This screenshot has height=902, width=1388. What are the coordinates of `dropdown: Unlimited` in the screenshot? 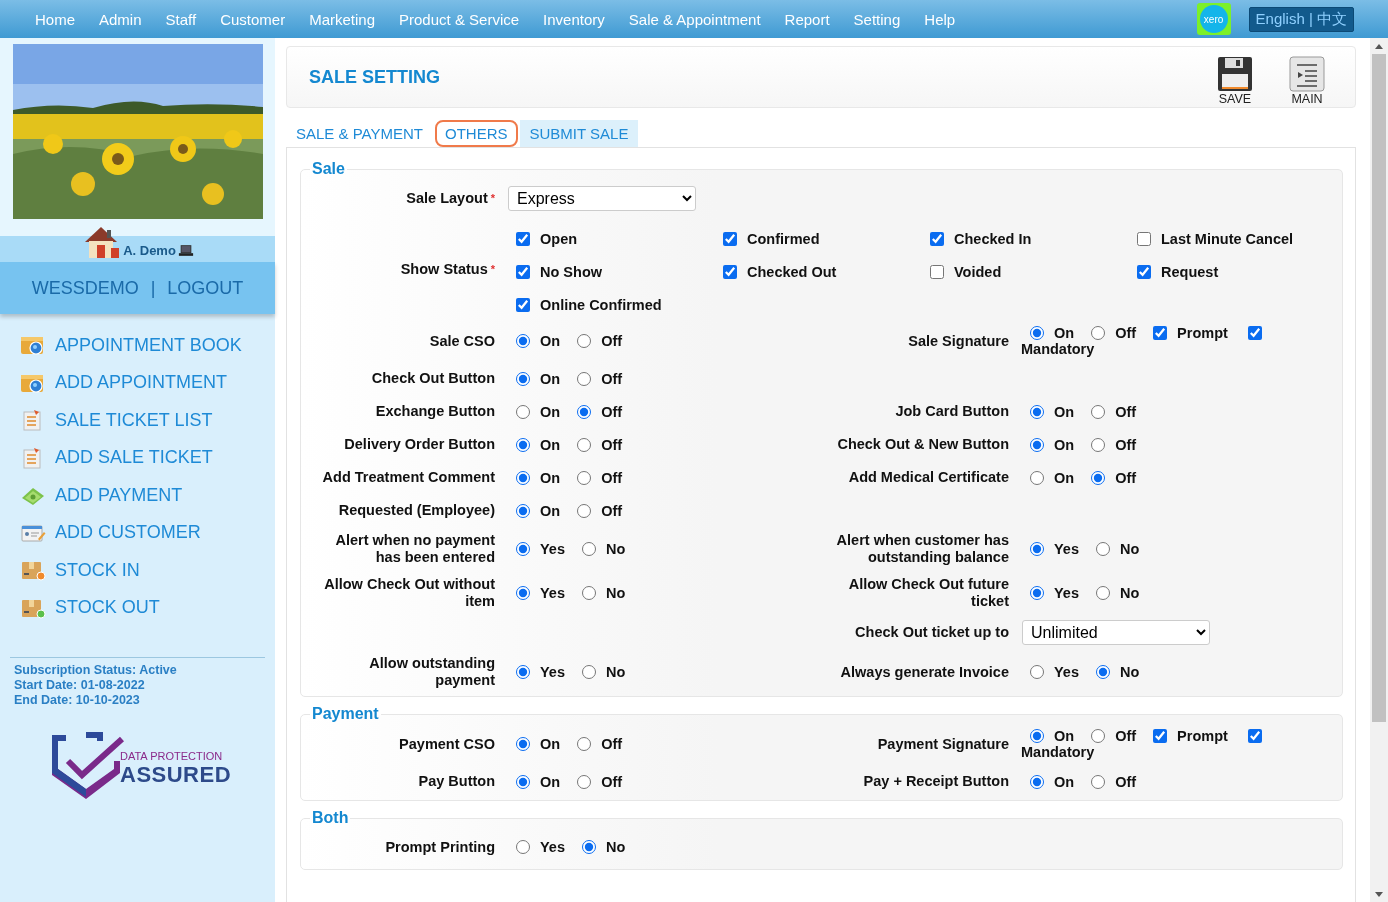 It's located at (1116, 632).